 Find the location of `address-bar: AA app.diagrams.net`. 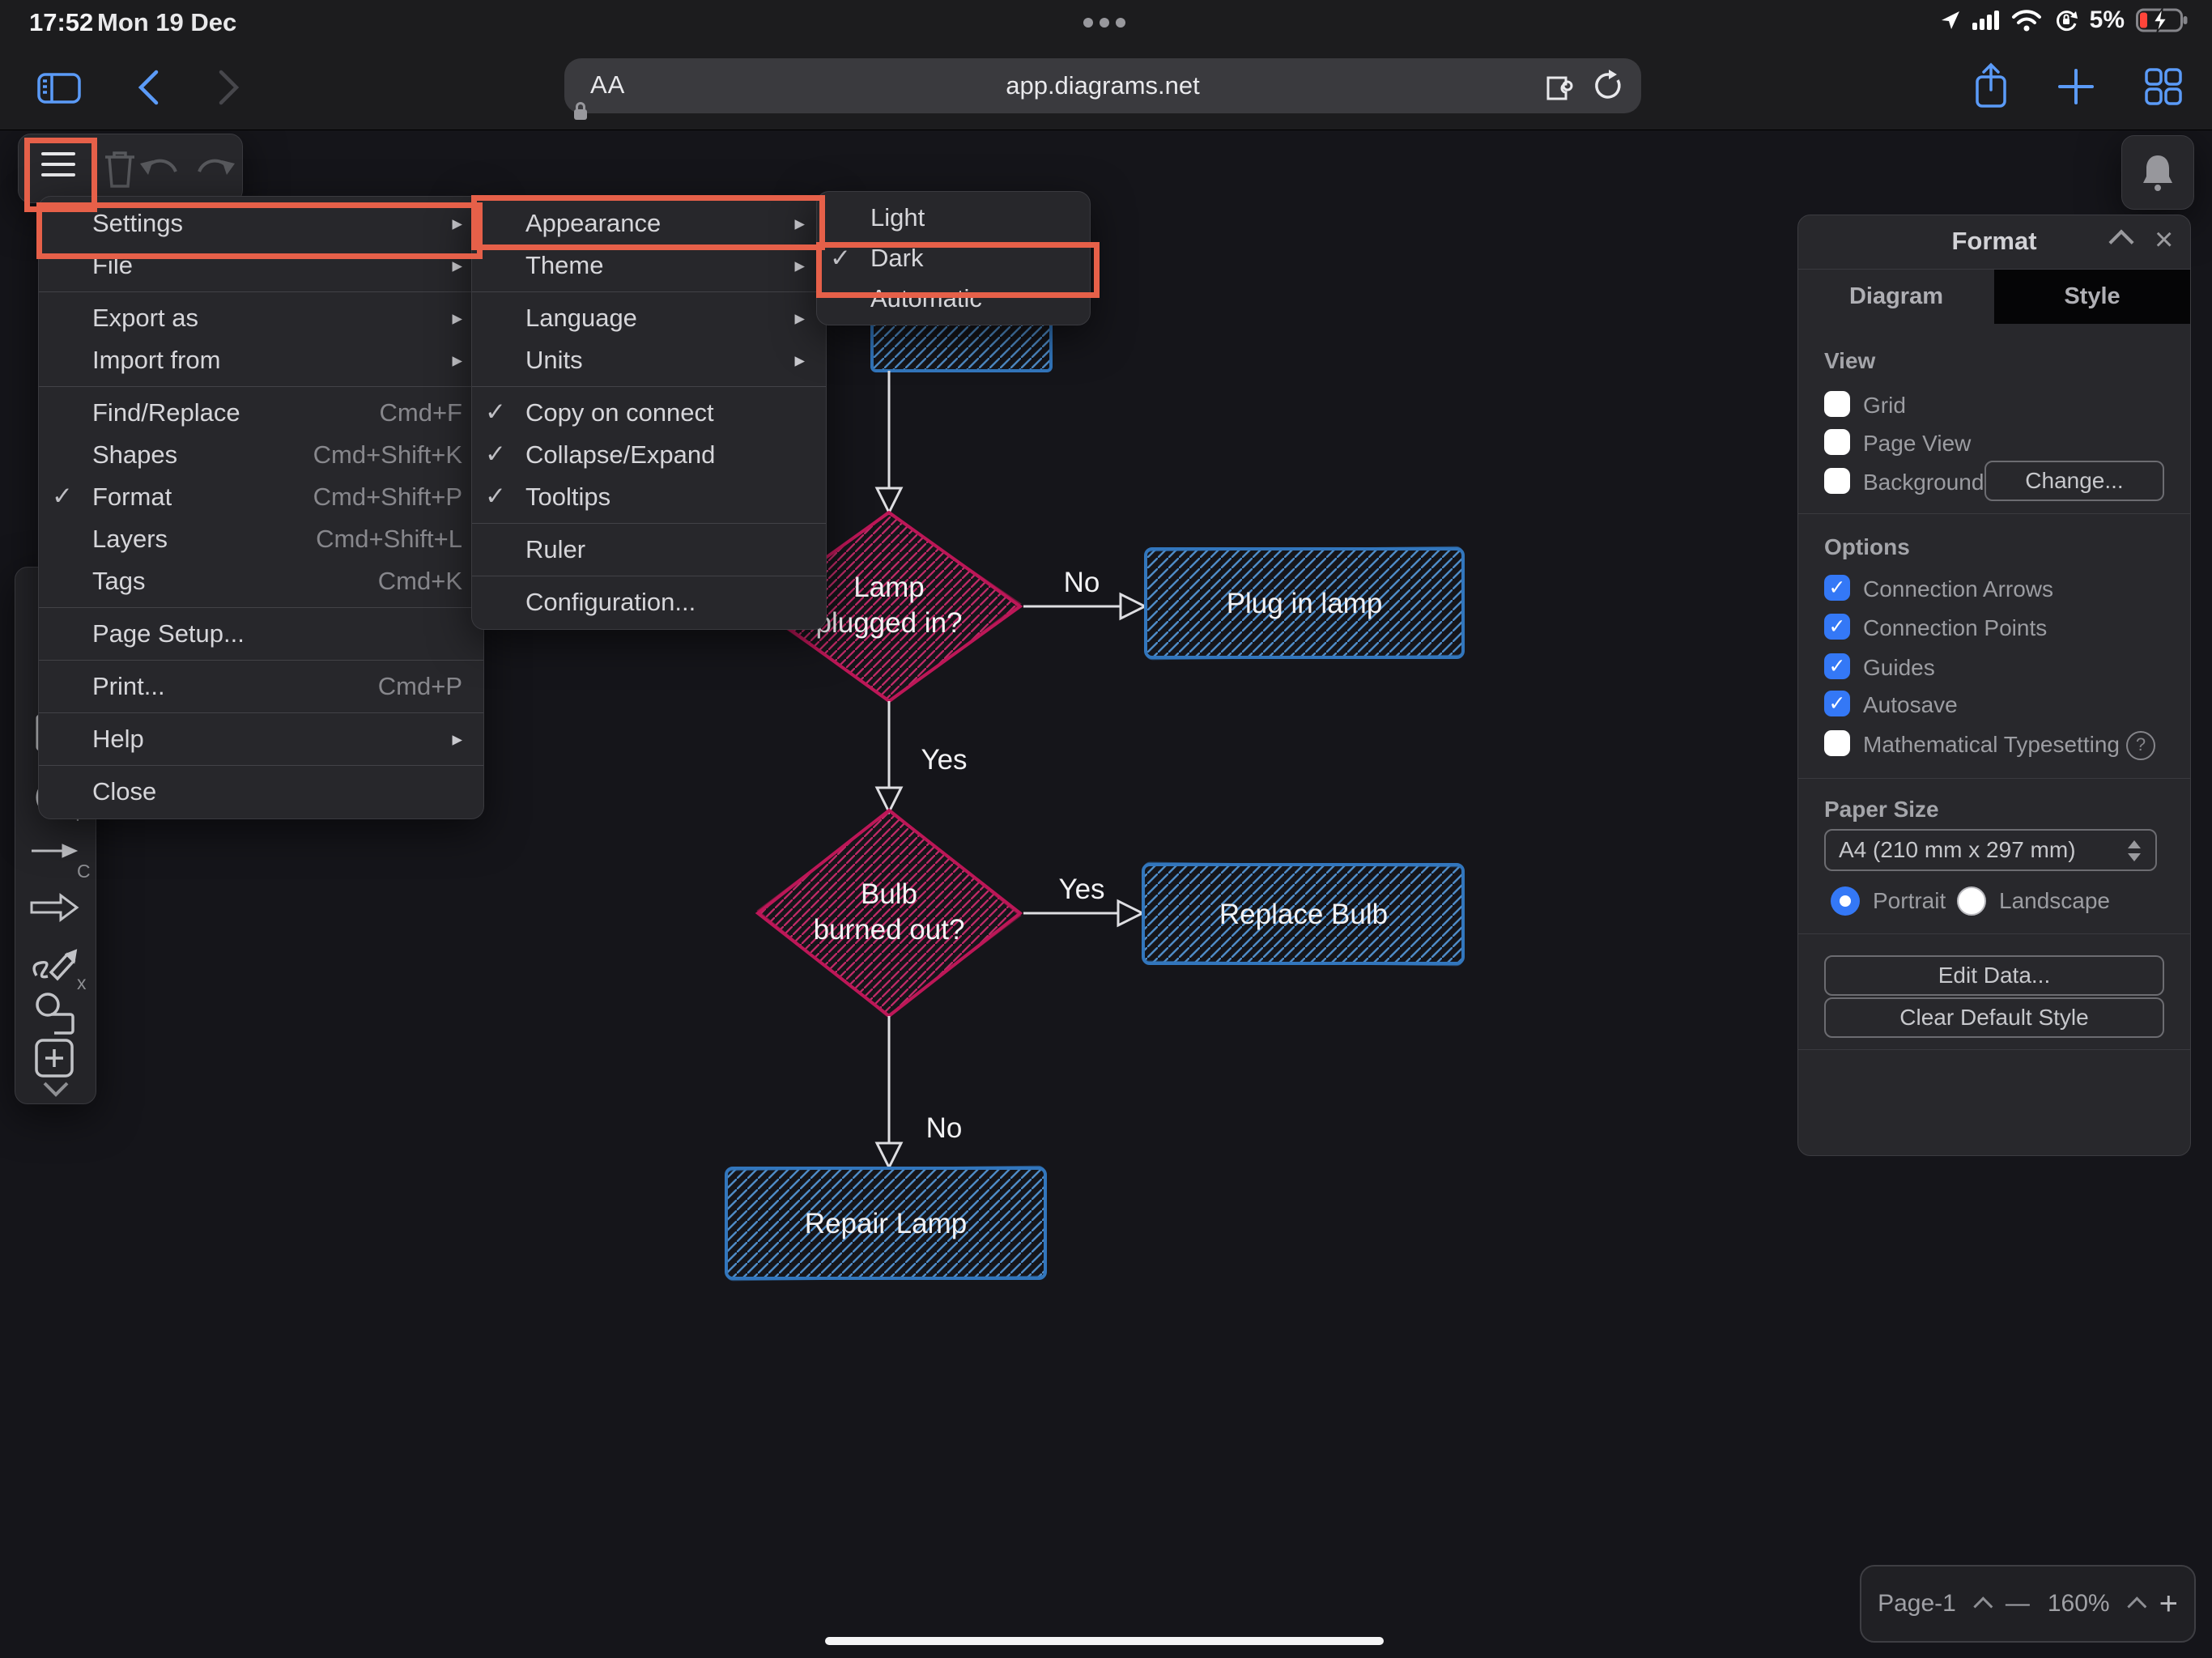

address-bar: AA app.diagrams.net is located at coordinates (1103, 89).